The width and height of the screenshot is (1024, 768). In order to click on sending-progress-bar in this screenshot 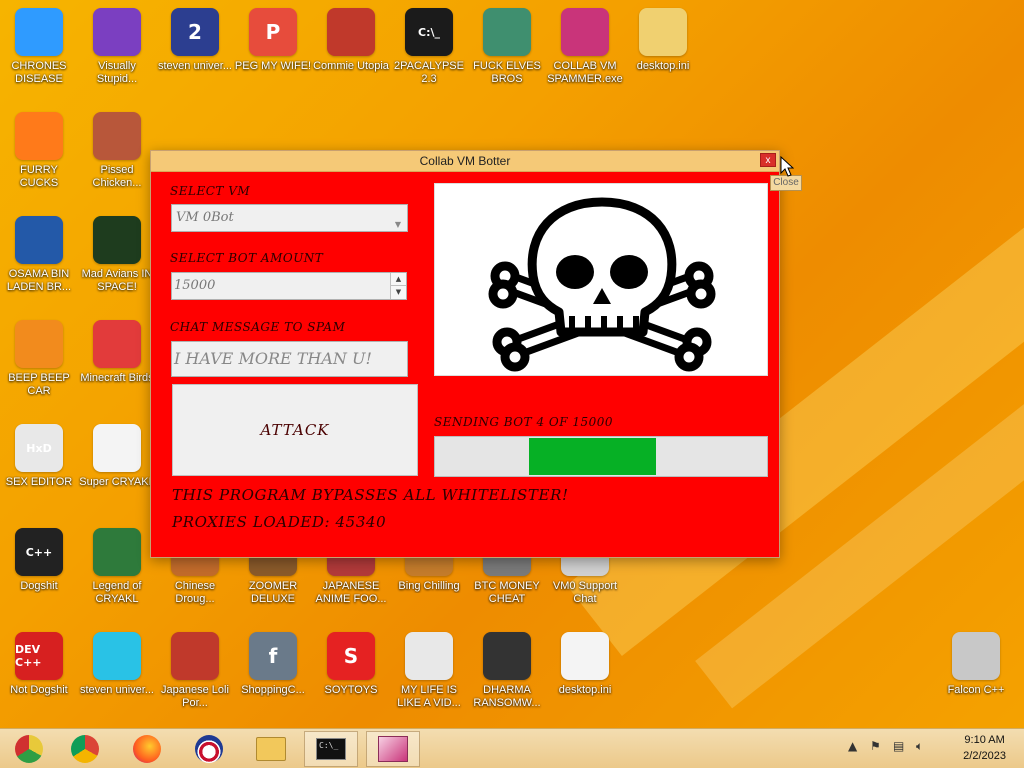, I will do `click(601, 456)`.